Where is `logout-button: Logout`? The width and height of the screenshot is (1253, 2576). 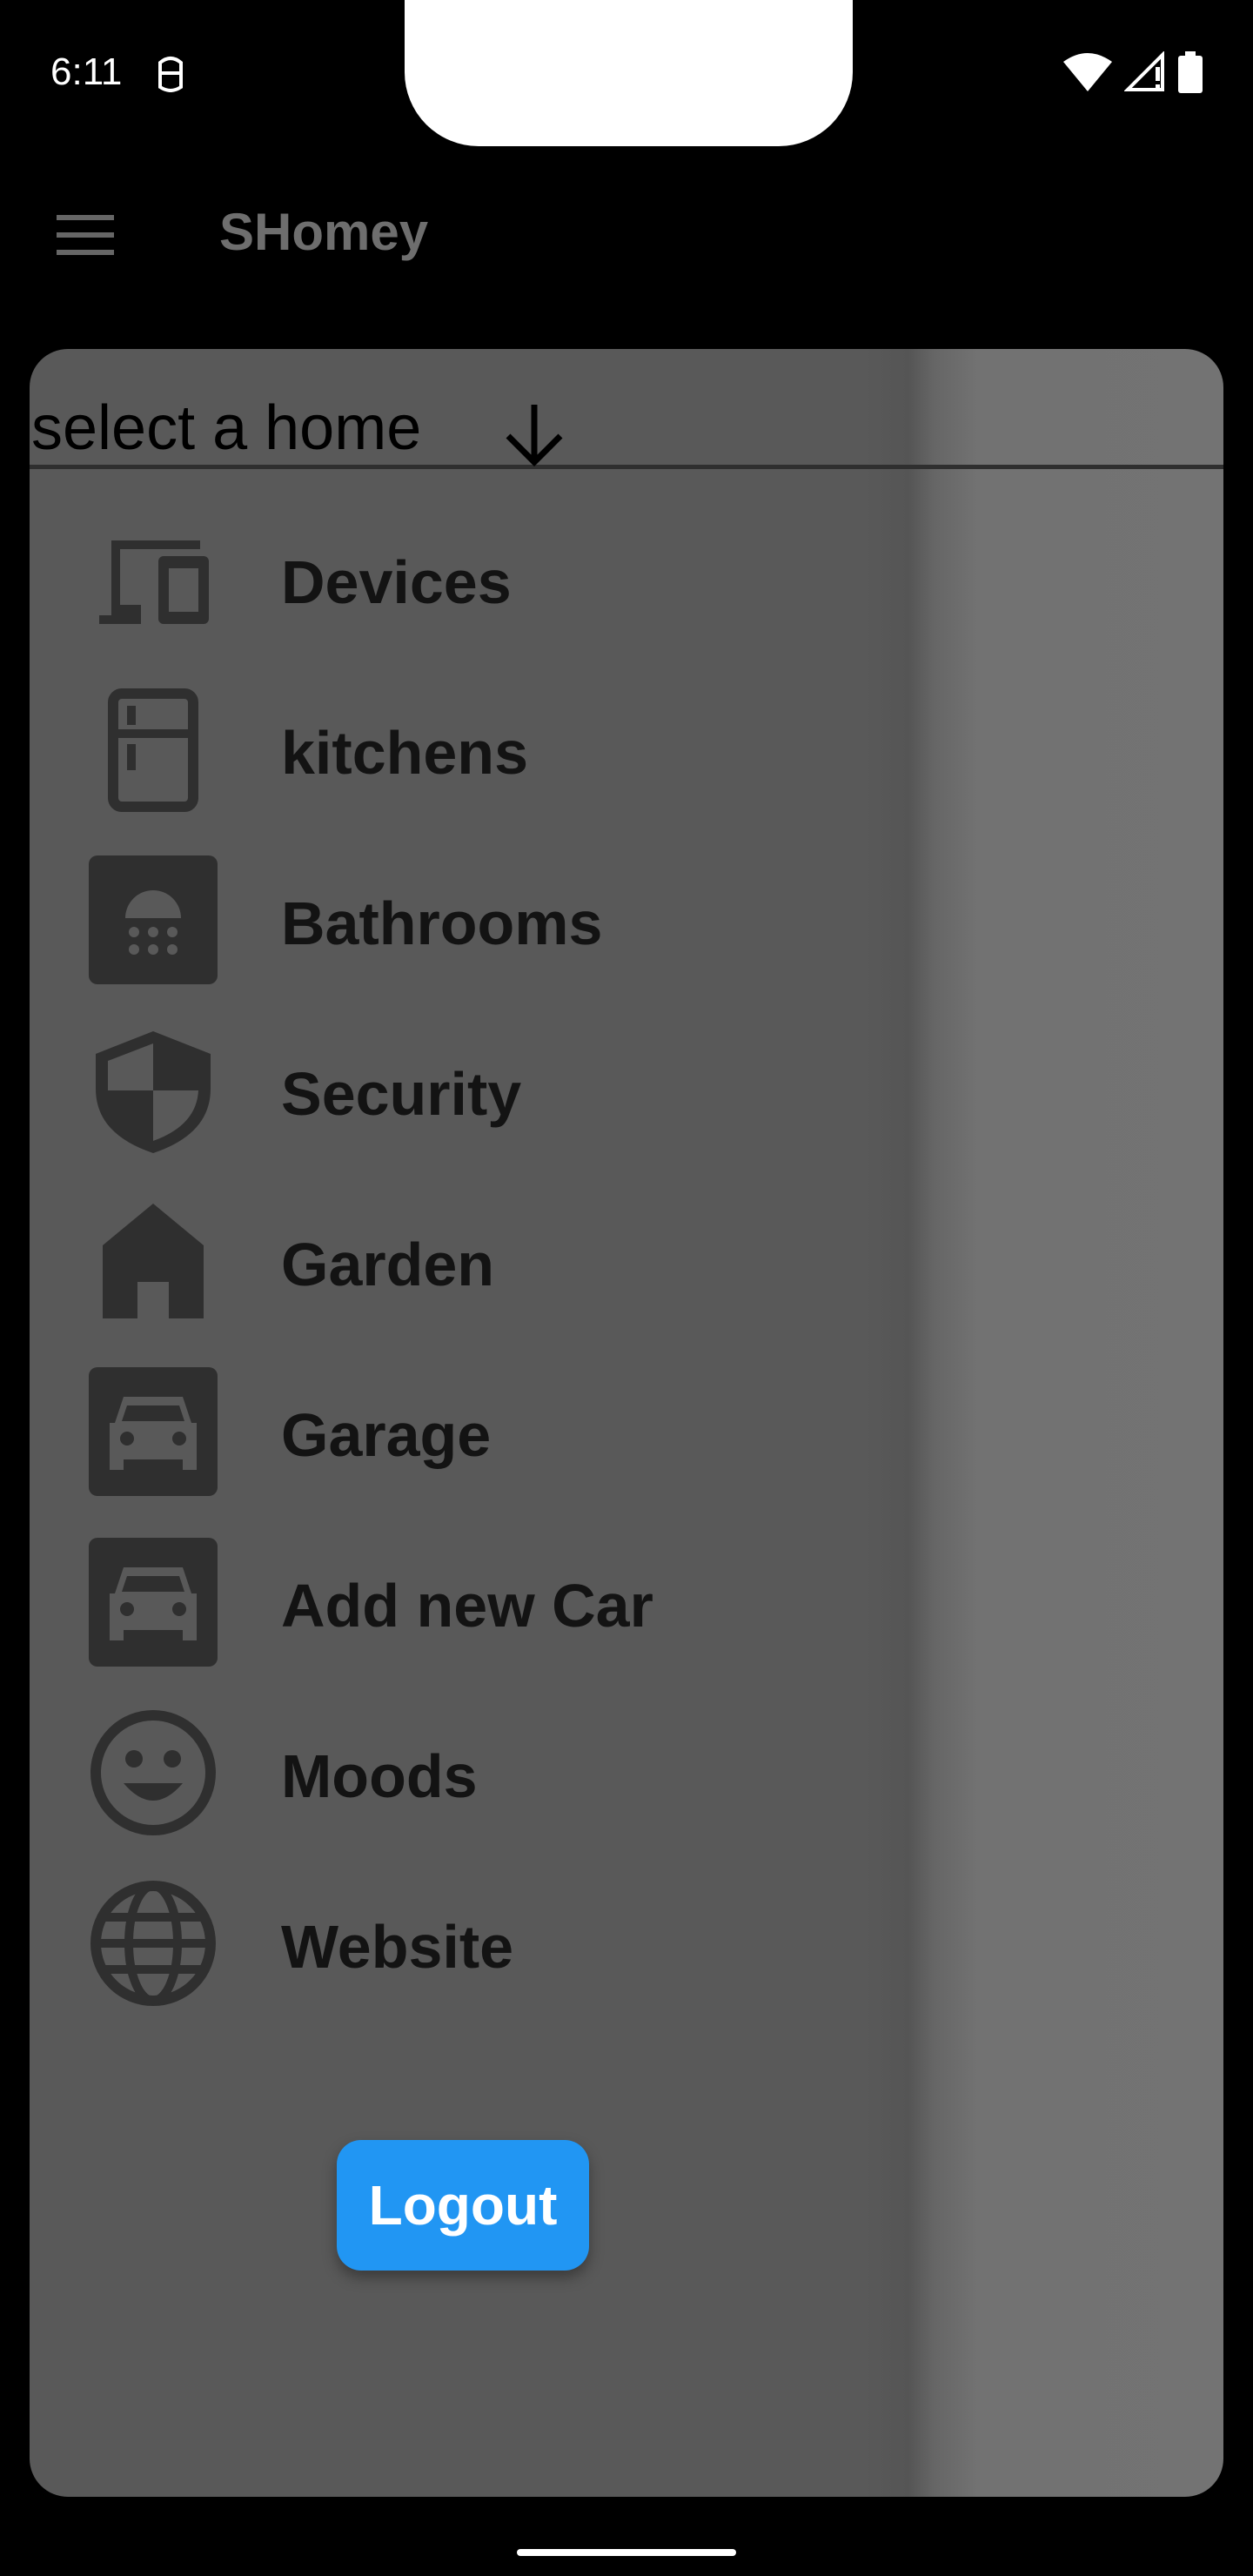
logout-button: Logout is located at coordinates (463, 2205).